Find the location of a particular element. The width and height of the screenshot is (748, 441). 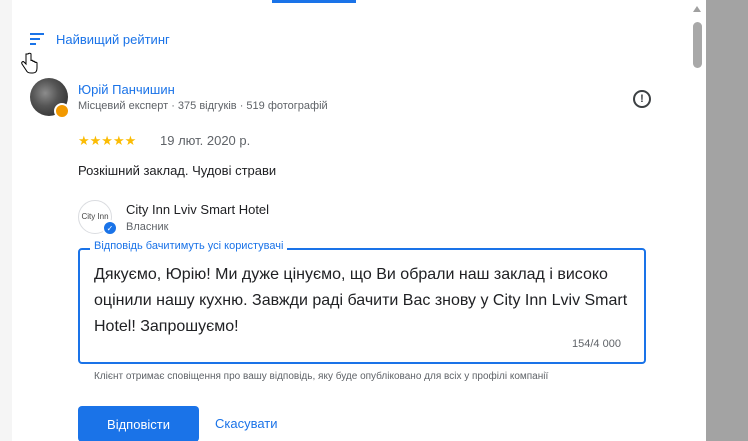

background-left is located at coordinates (6, 220).